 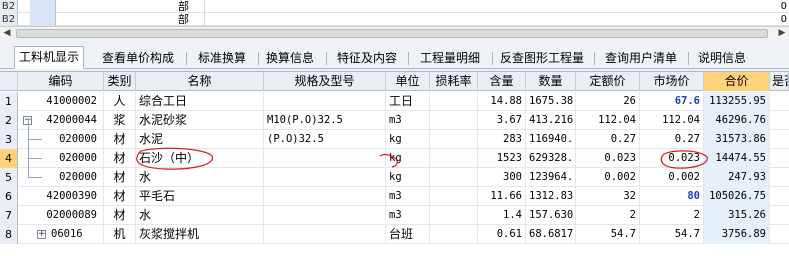 What do you see at coordinates (672, 120) in the screenshot?
I see `cell-market-price: 112.04` at bounding box center [672, 120].